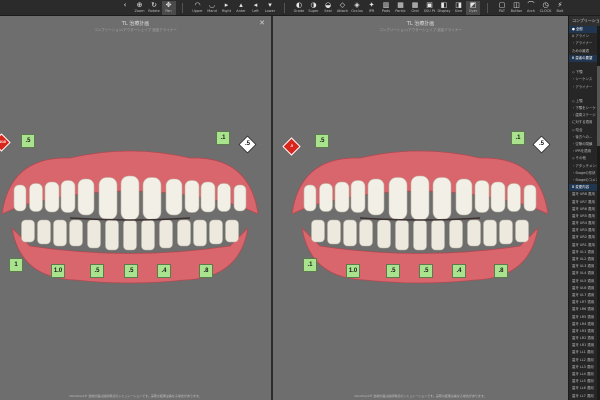 The width and height of the screenshot is (600, 400). Describe the element at coordinates (299, 8) in the screenshot. I see `toolbar-grade-button: ◐ Grade` at that location.